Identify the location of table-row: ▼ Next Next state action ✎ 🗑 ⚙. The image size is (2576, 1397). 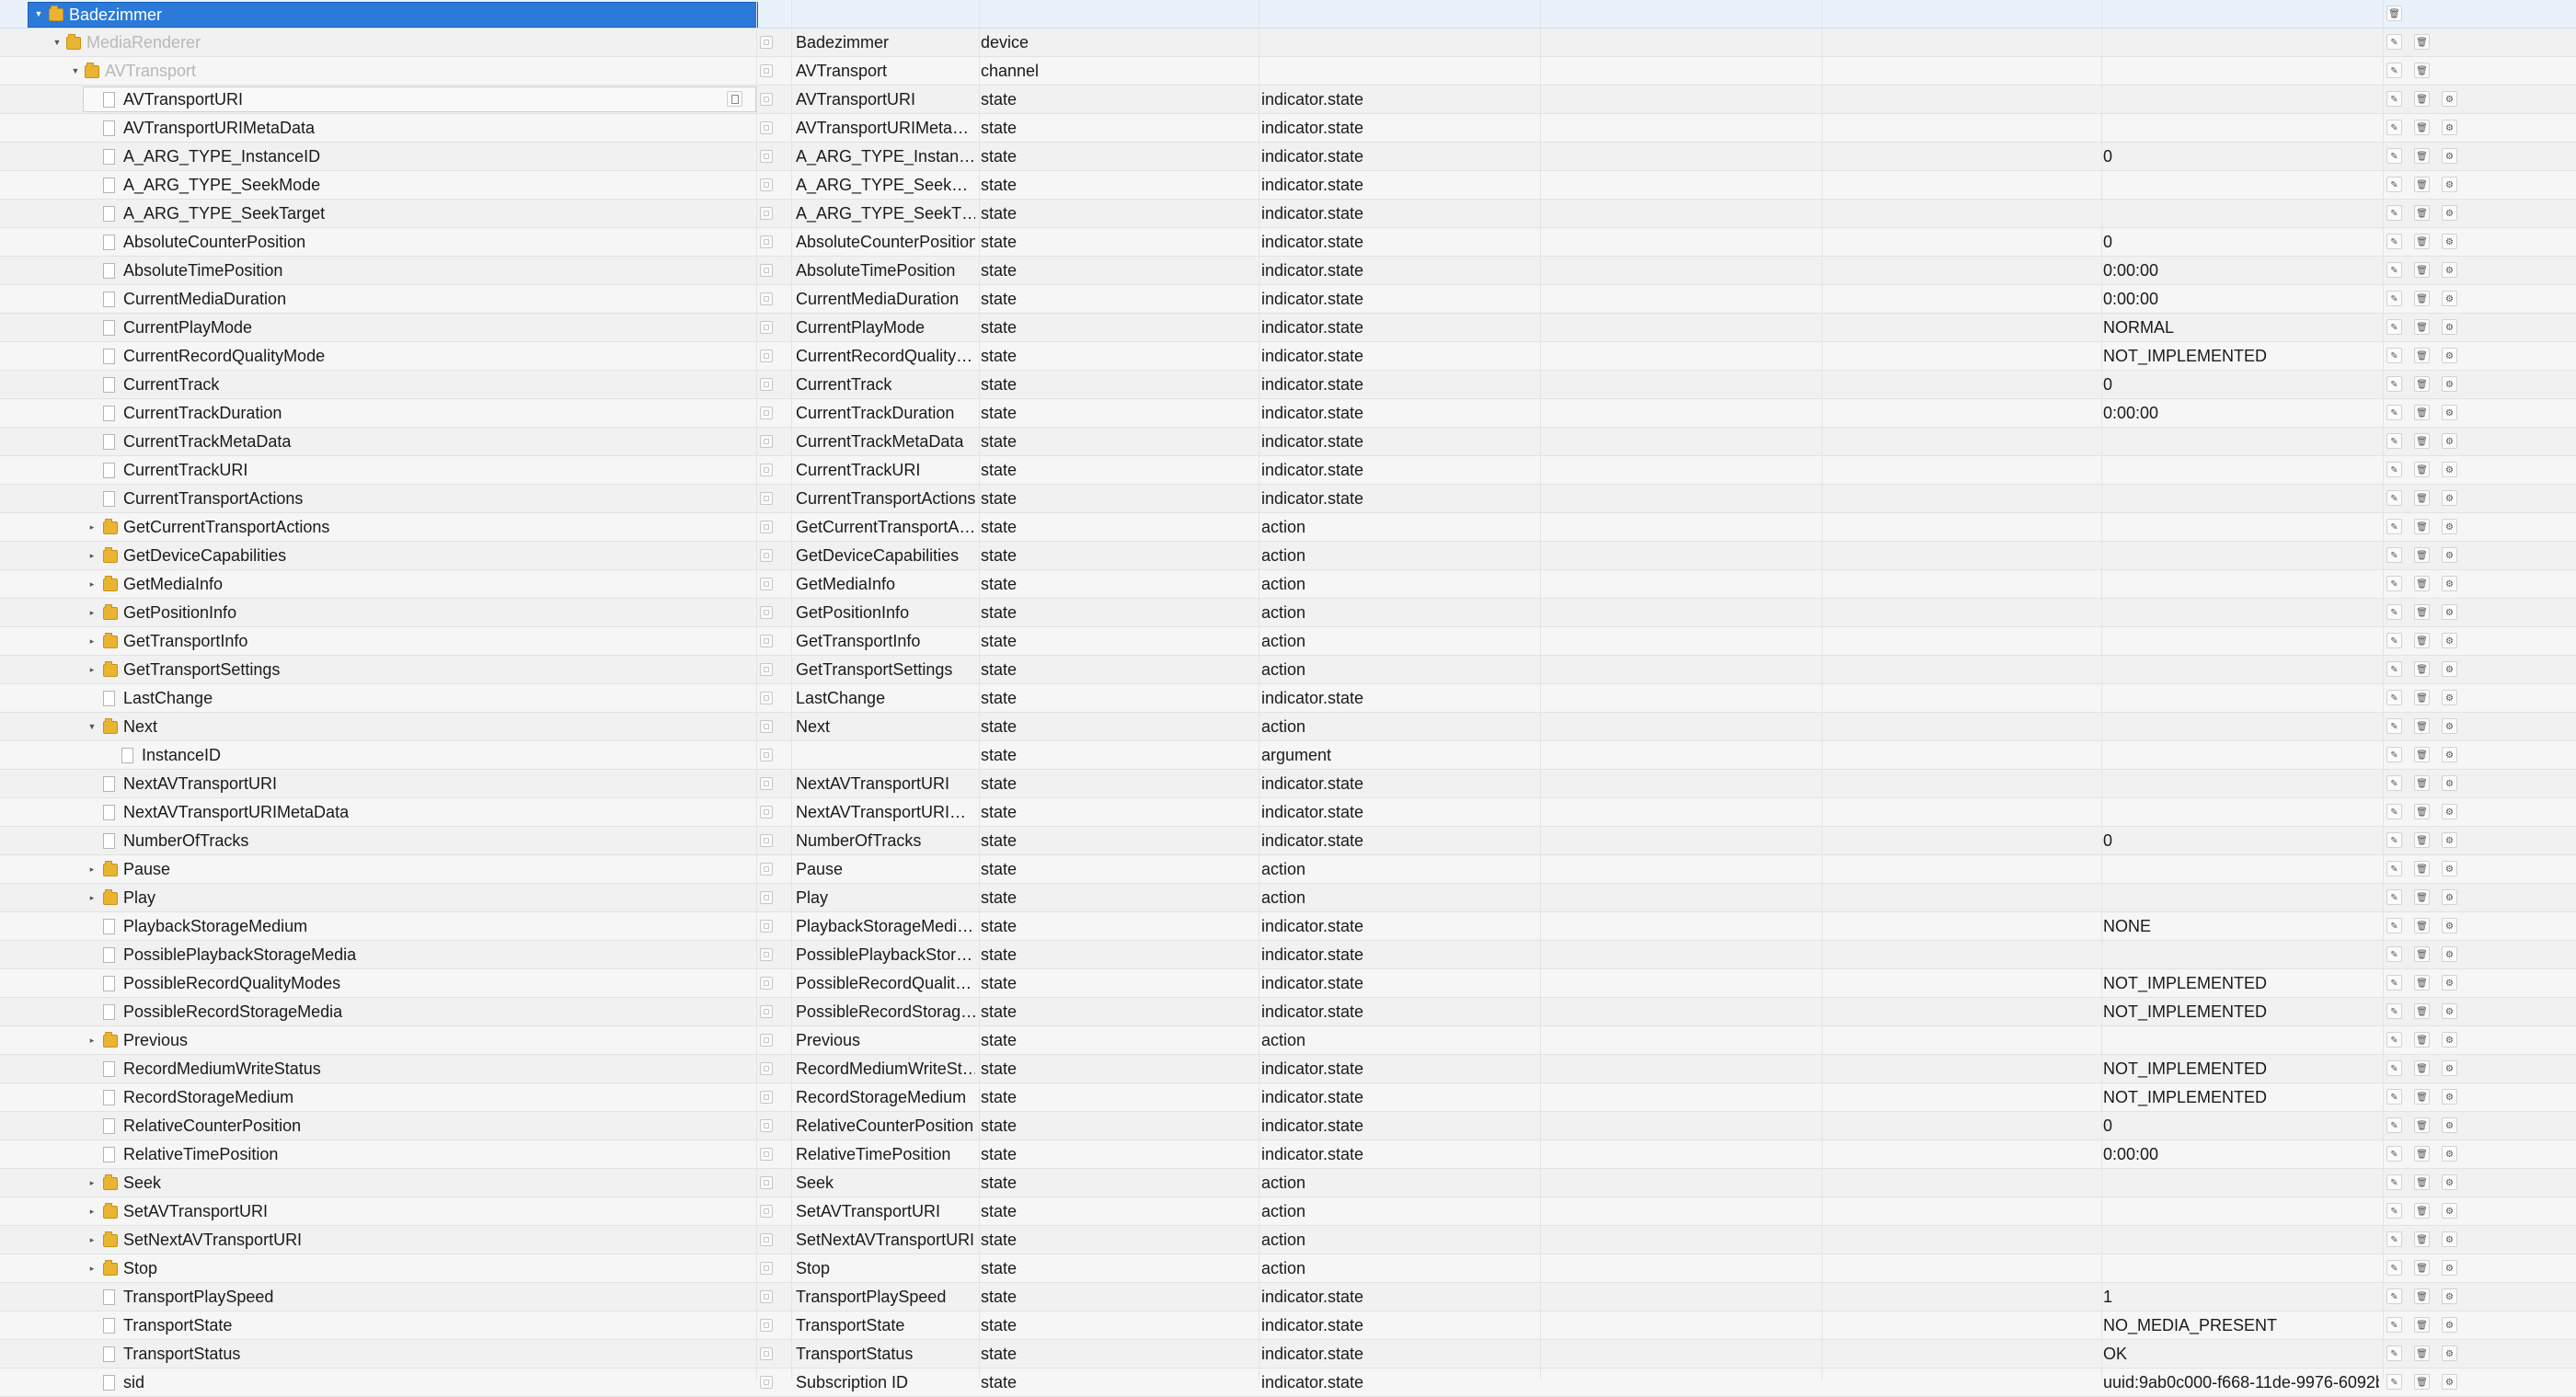
(1288, 727).